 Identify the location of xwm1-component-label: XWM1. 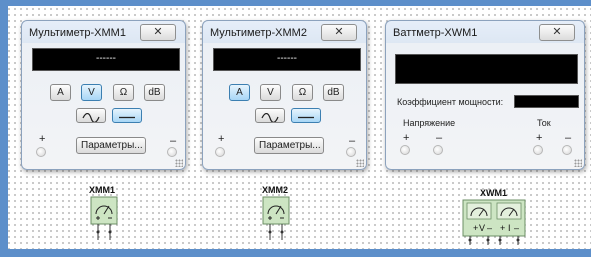
(493, 193).